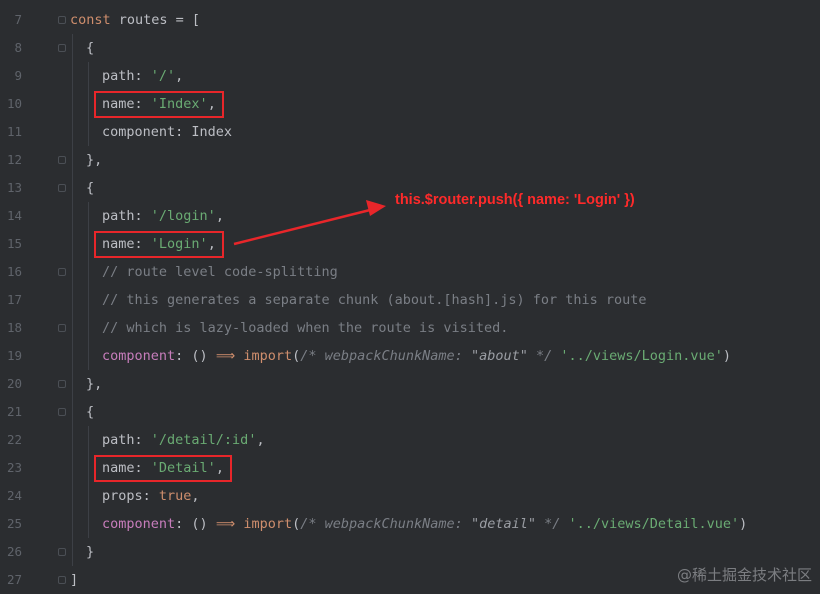  Describe the element at coordinates (309, 223) in the screenshot. I see `annotation-arrow-icon` at that location.